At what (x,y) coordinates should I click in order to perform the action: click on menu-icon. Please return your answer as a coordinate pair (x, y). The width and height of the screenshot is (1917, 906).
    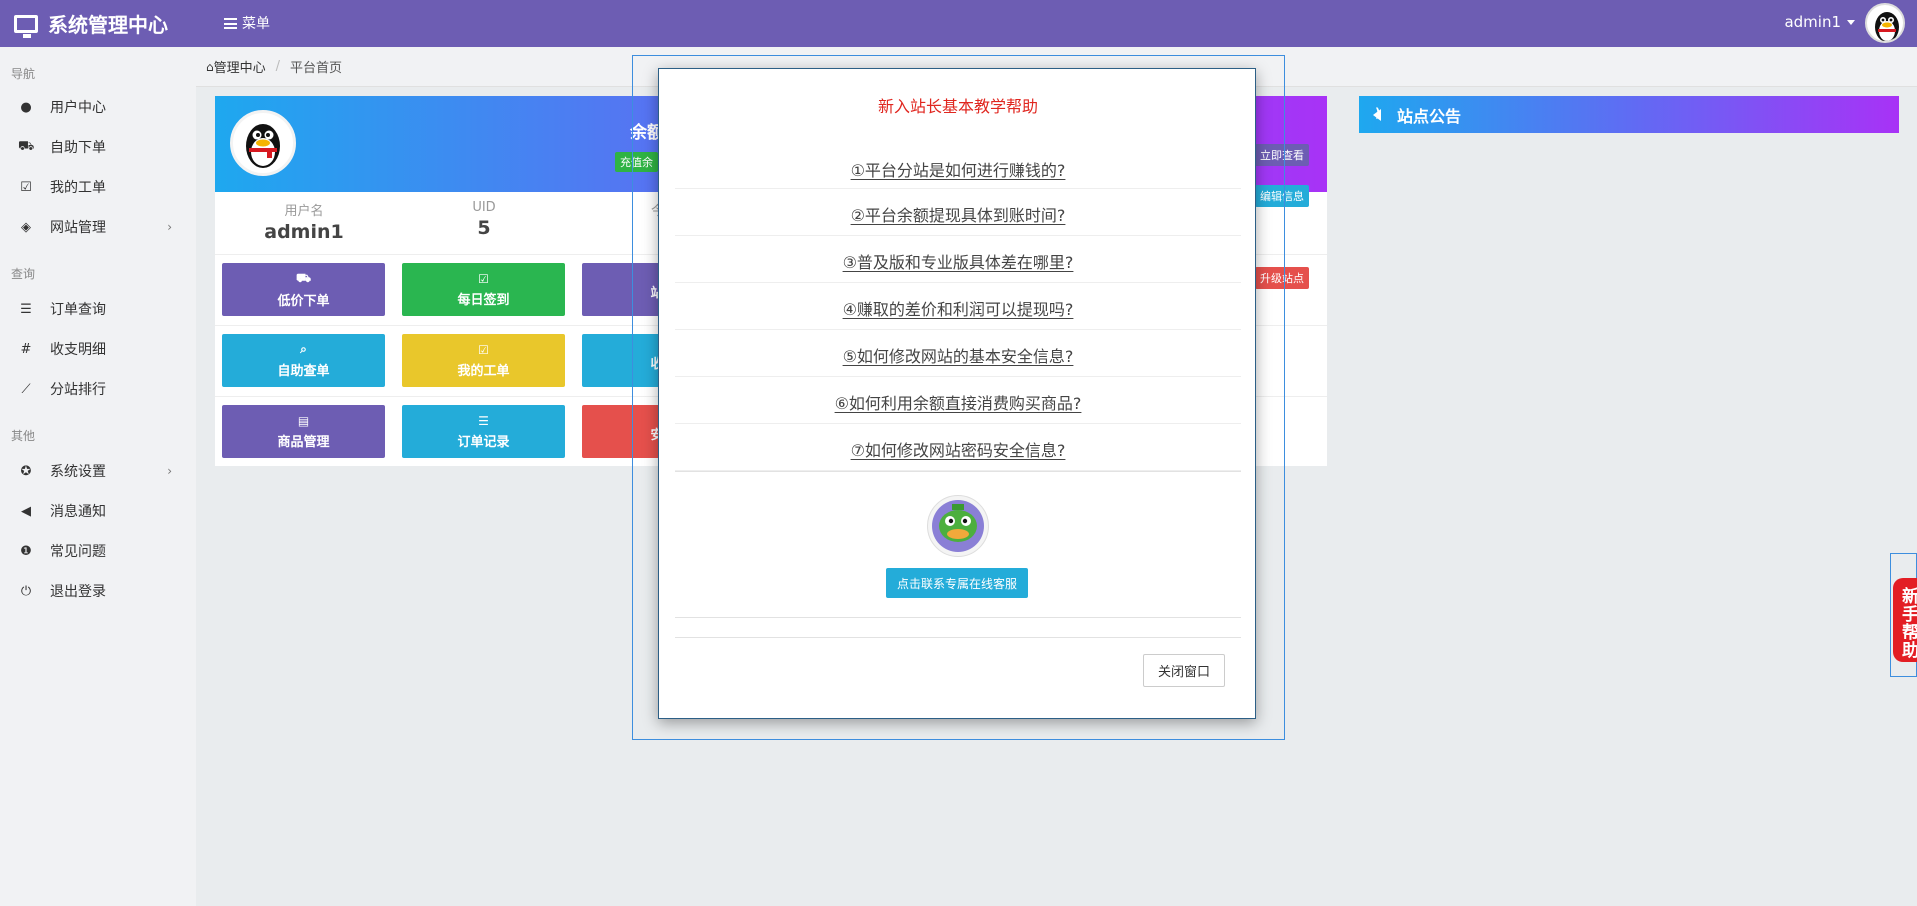
    Looking at the image, I should click on (230, 23).